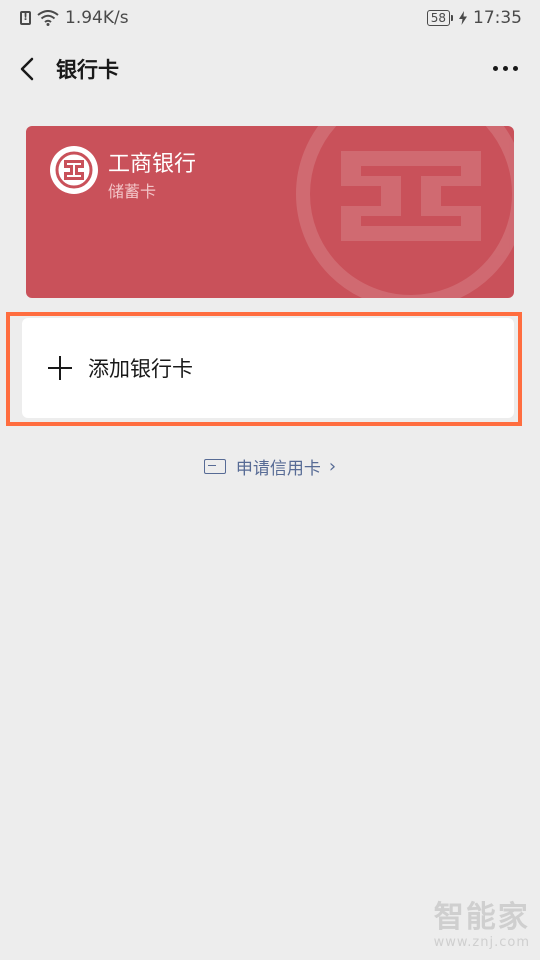  I want to click on card-type: 储蓄卡, so click(132, 191).